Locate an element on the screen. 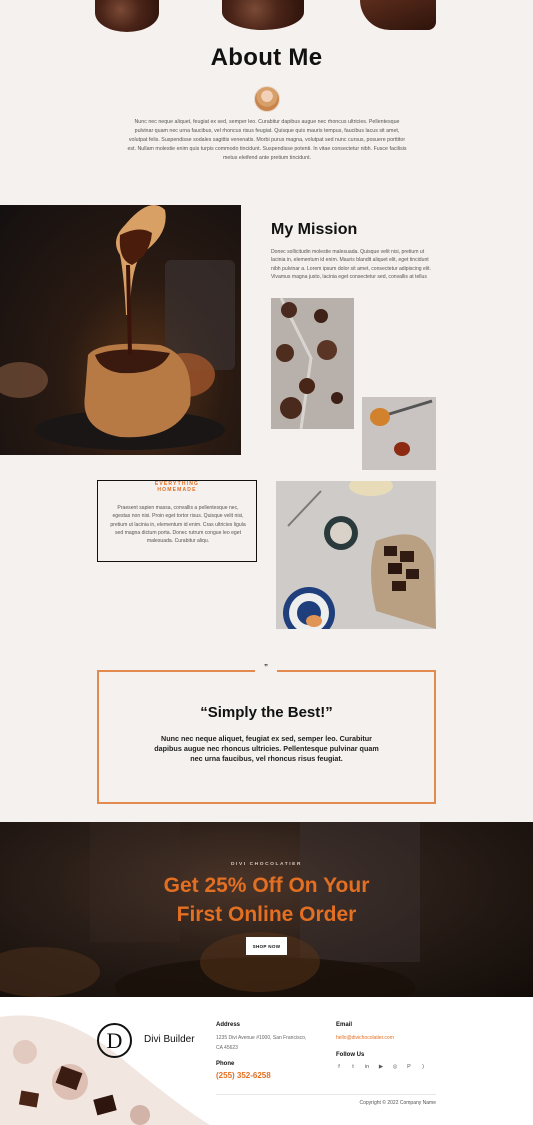 This screenshot has width=533, height=1125. about-title: About Me is located at coordinates (266, 57).